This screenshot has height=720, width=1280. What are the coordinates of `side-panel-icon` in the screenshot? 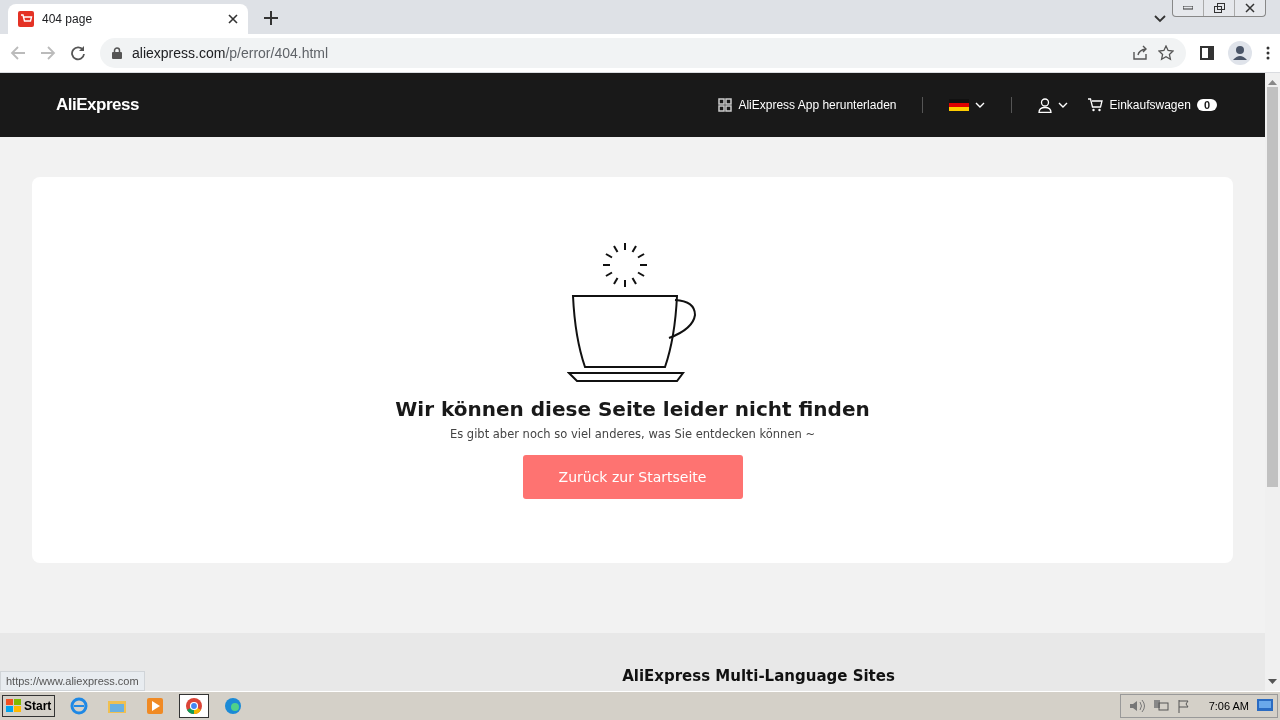 It's located at (1207, 53).